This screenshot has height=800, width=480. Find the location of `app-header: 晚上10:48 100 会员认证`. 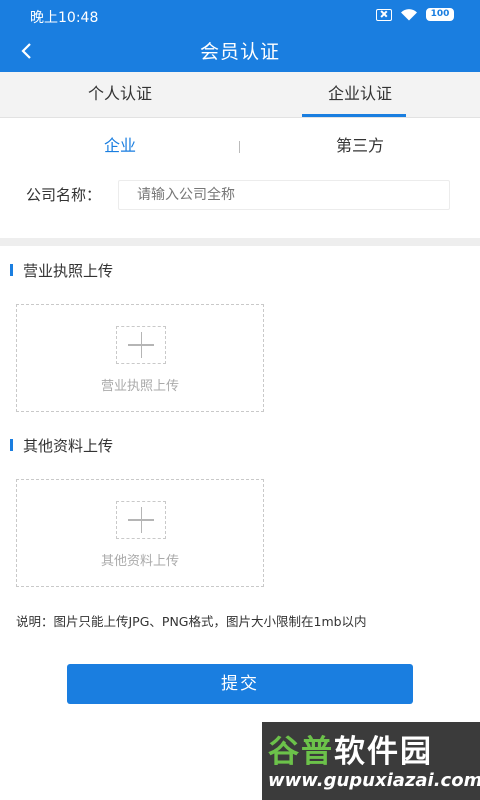

app-header: 晚上10:48 100 会员认证 is located at coordinates (240, 36).